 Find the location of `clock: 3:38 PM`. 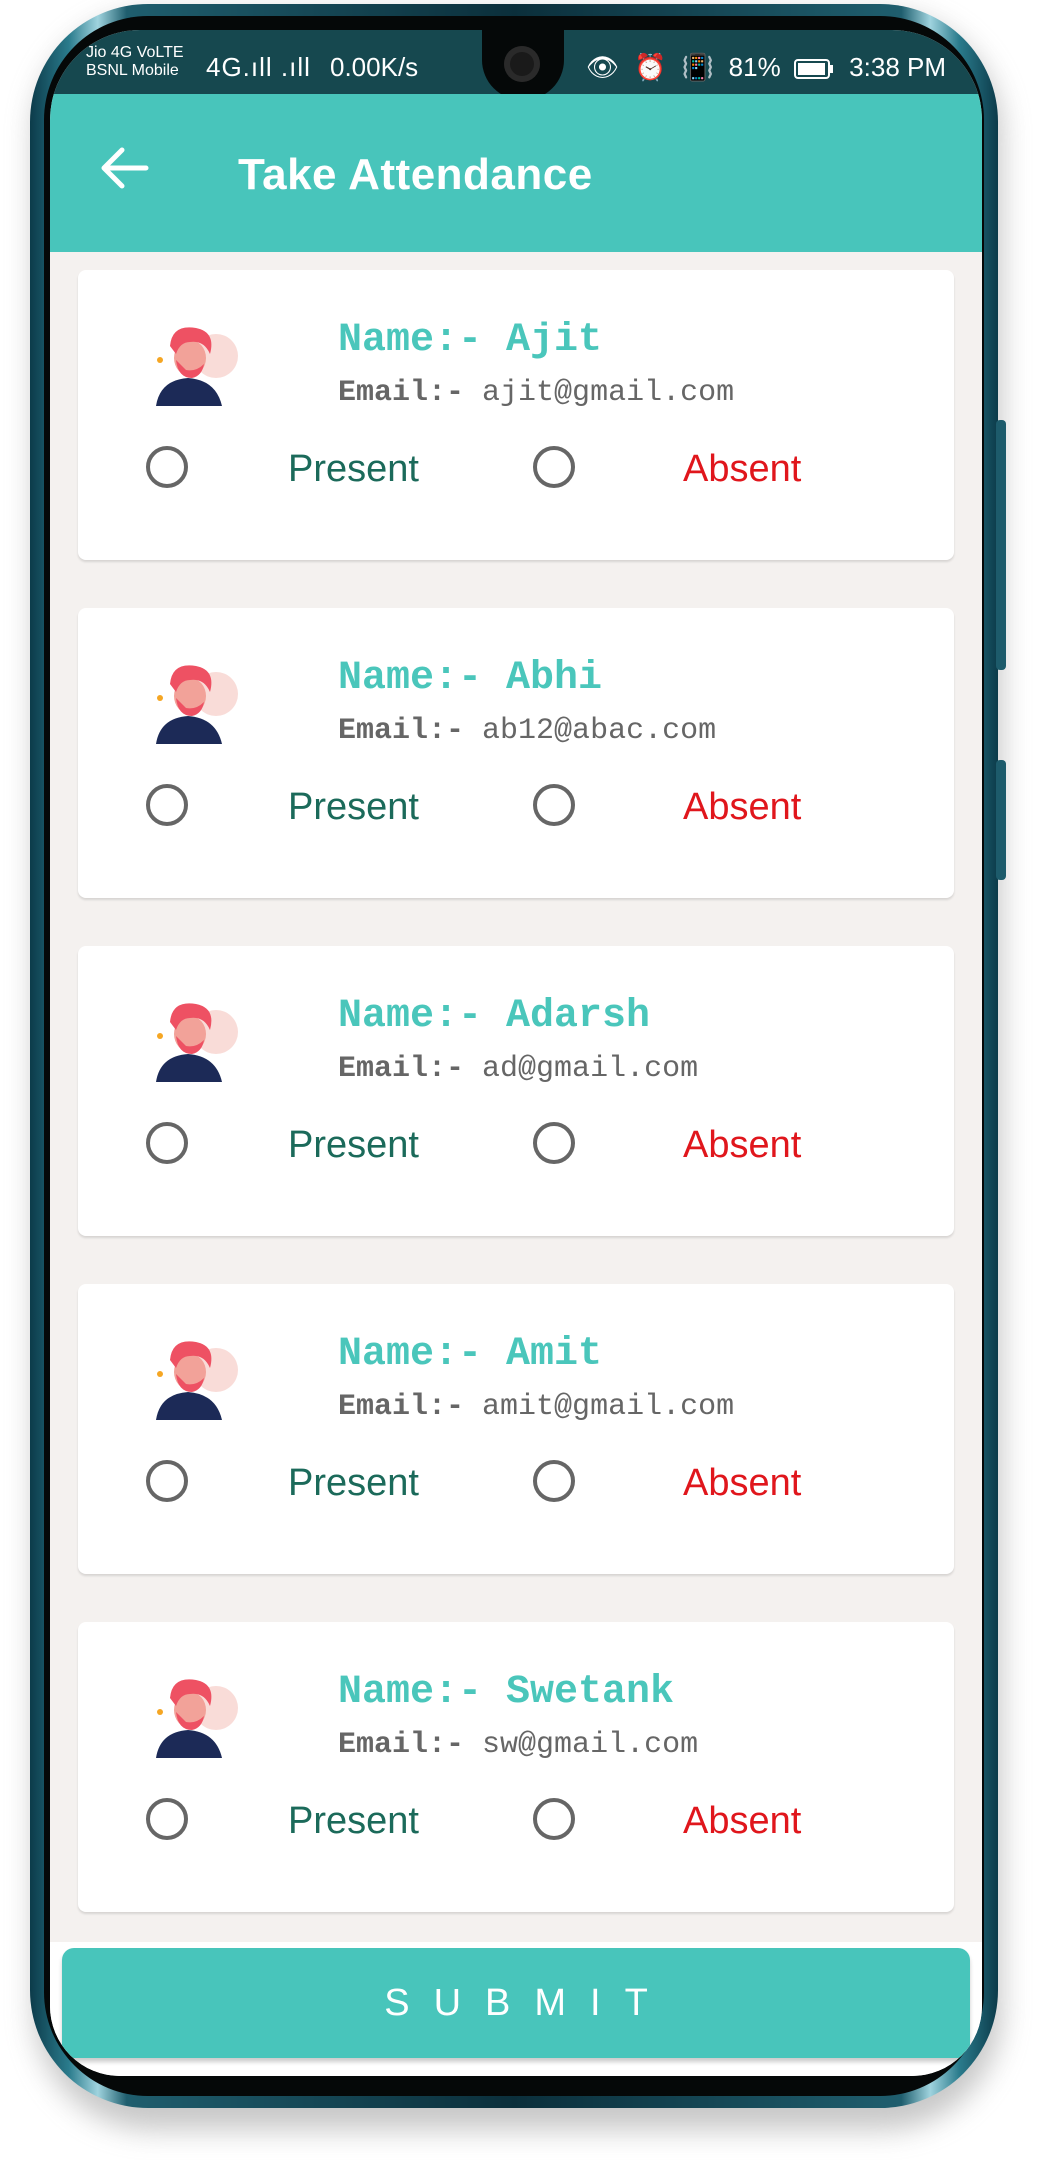

clock: 3:38 PM is located at coordinates (897, 67).